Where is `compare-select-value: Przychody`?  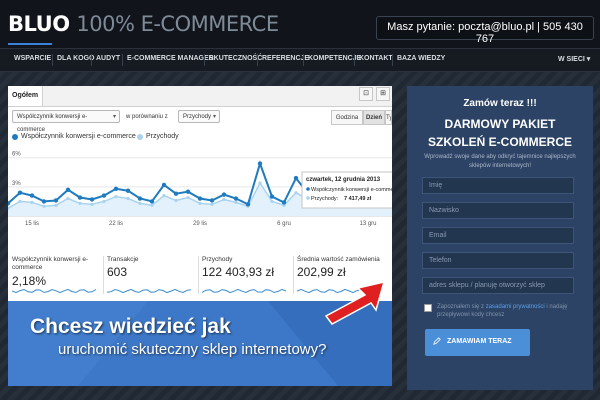
compare-select-value: Przychody is located at coordinates (197, 117).